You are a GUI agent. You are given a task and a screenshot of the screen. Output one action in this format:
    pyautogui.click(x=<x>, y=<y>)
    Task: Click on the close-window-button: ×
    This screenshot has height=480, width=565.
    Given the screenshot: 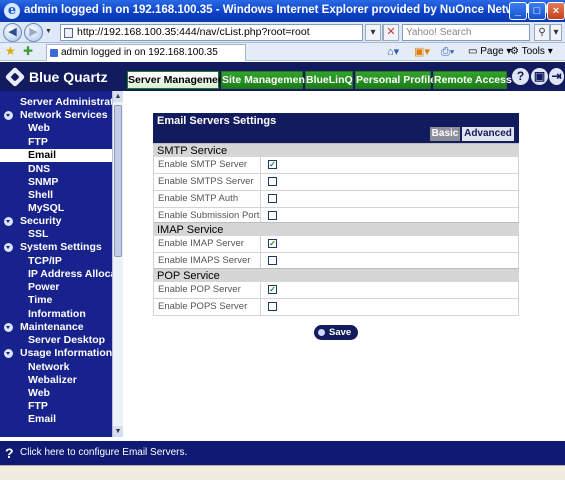 What is the action you would take?
    pyautogui.click(x=556, y=11)
    